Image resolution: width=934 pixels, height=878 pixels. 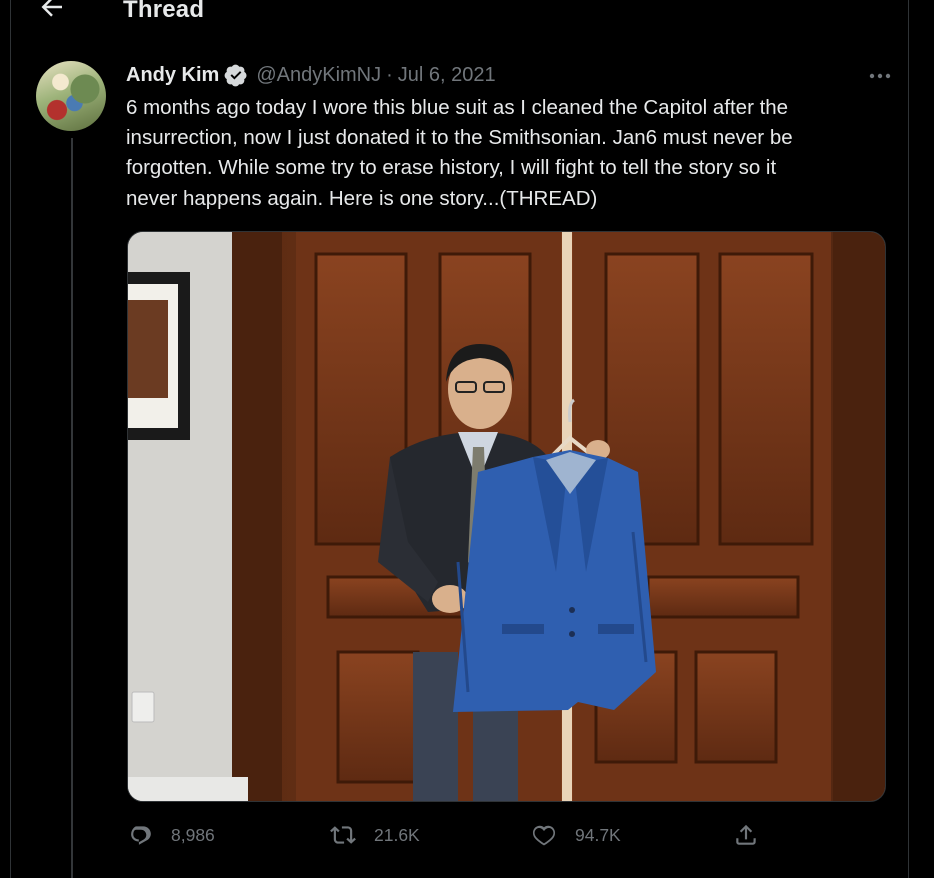 What do you see at coordinates (318, 75) in the screenshot?
I see `author-handle: @AndyKimNJ` at bounding box center [318, 75].